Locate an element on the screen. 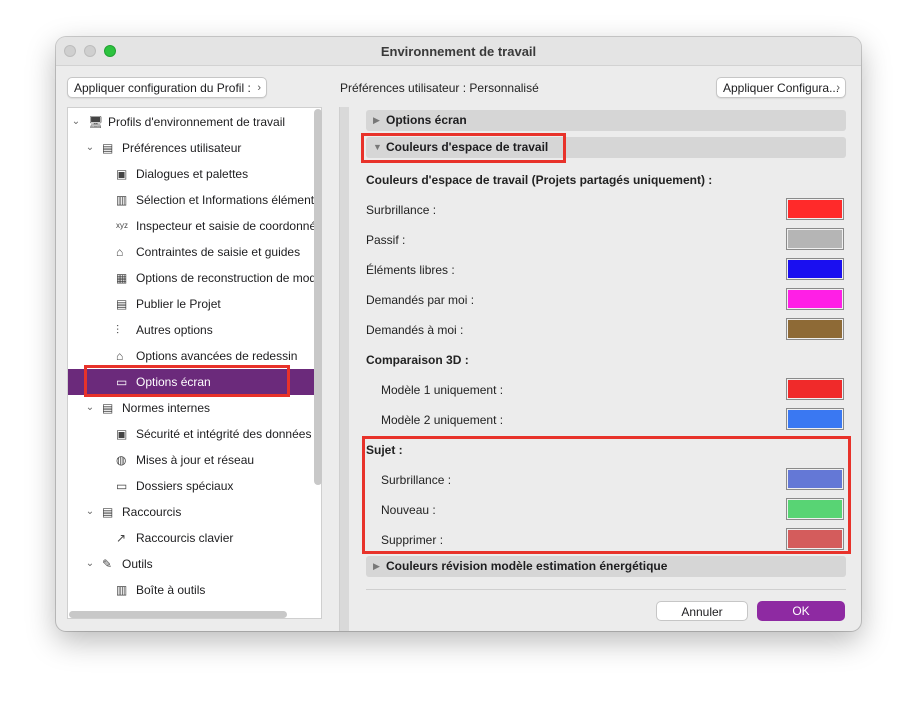 This screenshot has height=706, width=917. tree-item: ⌄ ▤ Raccourcis is located at coordinates (194, 512).